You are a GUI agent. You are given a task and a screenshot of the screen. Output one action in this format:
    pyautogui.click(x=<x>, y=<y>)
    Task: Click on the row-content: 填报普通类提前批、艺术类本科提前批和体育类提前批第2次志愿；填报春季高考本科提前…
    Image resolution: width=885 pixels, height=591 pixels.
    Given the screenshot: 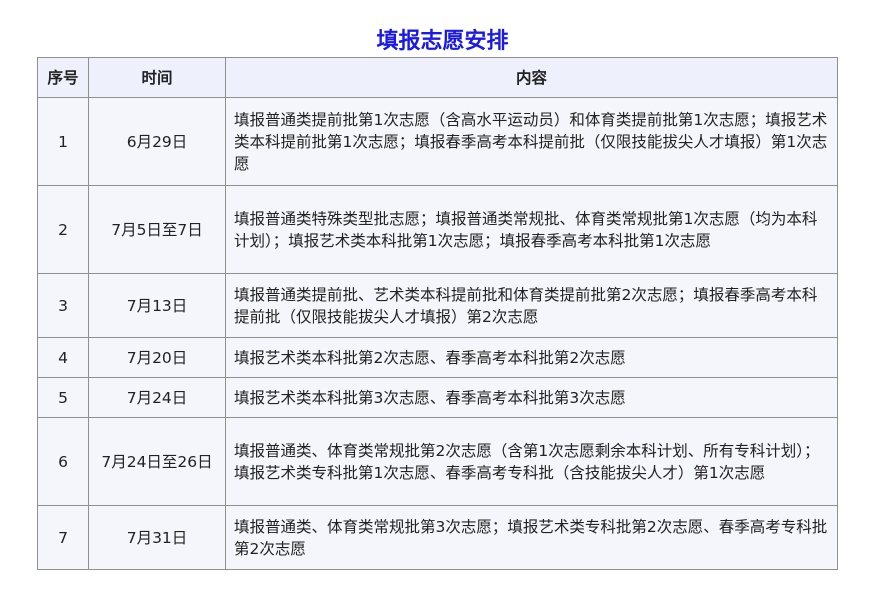 What is the action you would take?
    pyautogui.click(x=531, y=305)
    